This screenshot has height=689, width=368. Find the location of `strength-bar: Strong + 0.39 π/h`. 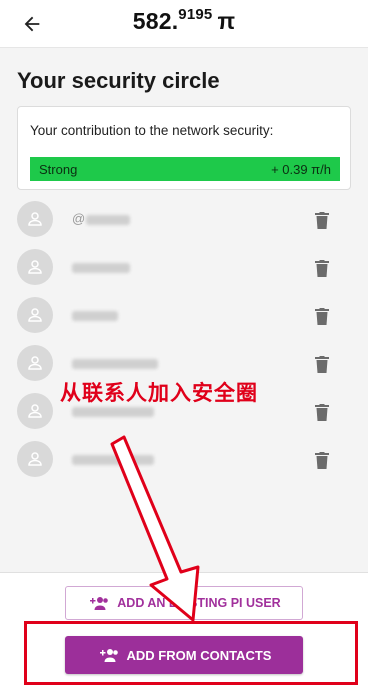

strength-bar: Strong + 0.39 π/h is located at coordinates (185, 169).